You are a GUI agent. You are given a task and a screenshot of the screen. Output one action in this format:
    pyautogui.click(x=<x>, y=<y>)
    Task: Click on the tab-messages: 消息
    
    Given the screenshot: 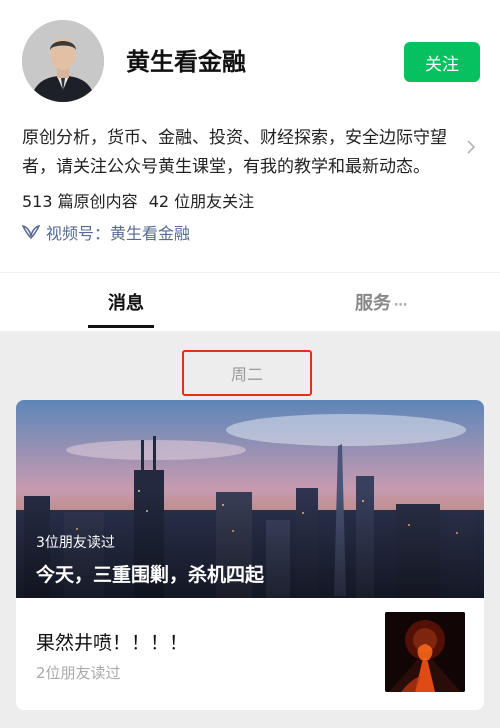 What is the action you would take?
    pyautogui.click(x=126, y=302)
    